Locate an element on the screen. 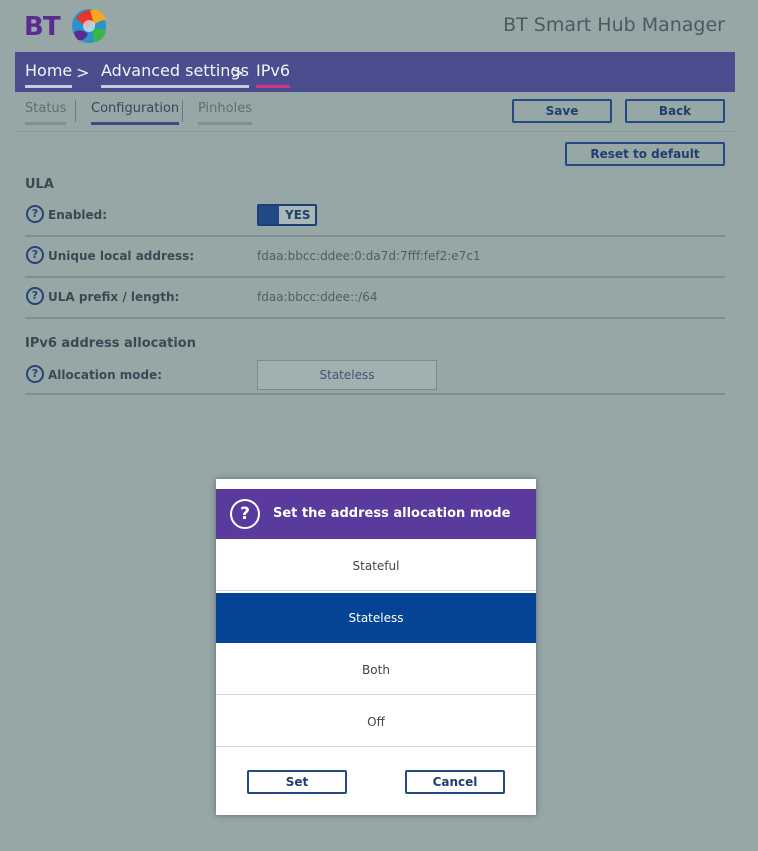 This screenshot has height=851, width=758. set-button: Set is located at coordinates (297, 782).